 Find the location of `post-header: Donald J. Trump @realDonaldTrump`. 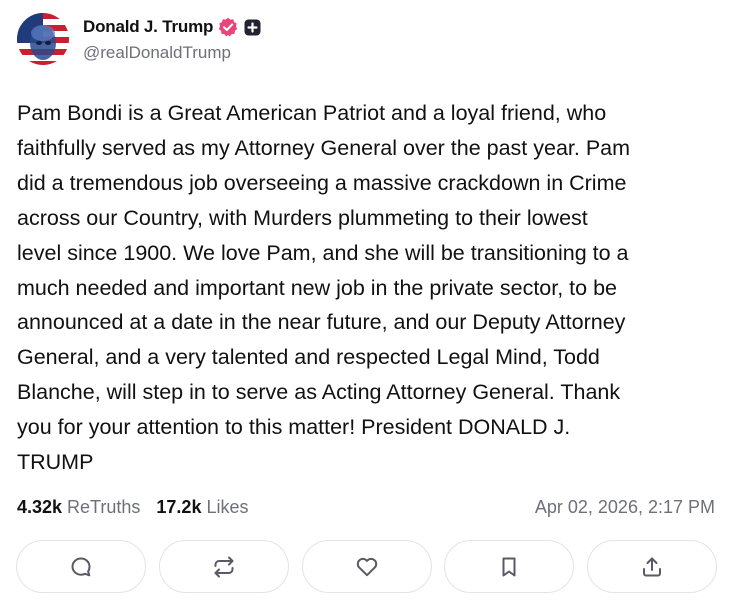

post-header: Donald J. Trump @realDonaldTrump is located at coordinates (139, 39).